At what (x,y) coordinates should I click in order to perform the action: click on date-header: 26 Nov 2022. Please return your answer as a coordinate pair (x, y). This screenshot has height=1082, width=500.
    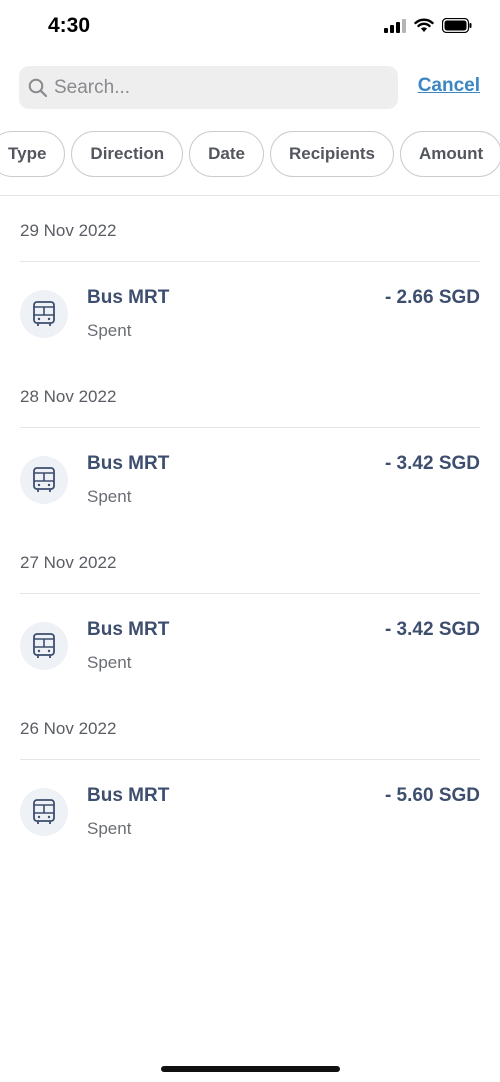
    Looking at the image, I should click on (250, 727).